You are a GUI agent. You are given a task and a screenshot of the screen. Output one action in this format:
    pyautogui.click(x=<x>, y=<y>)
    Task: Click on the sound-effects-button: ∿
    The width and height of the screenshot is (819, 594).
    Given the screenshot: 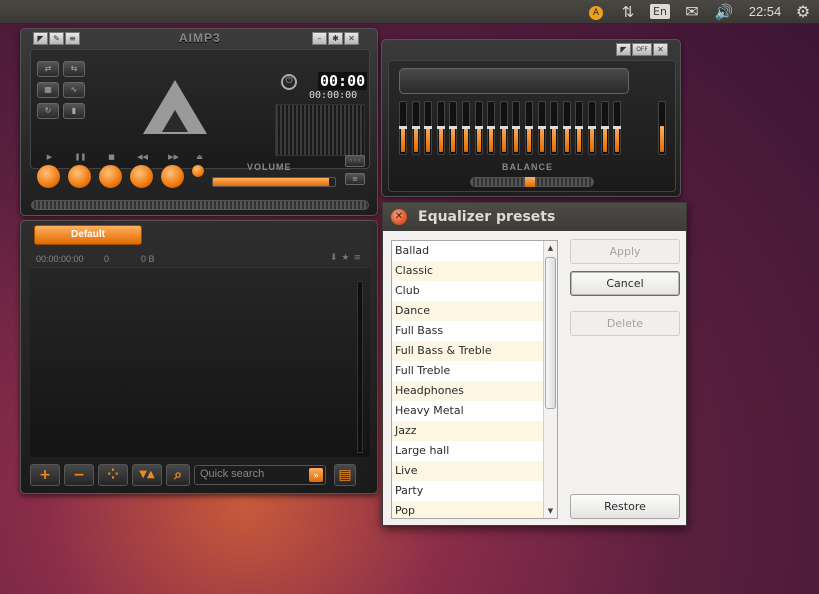 What is the action you would take?
    pyautogui.click(x=74, y=90)
    